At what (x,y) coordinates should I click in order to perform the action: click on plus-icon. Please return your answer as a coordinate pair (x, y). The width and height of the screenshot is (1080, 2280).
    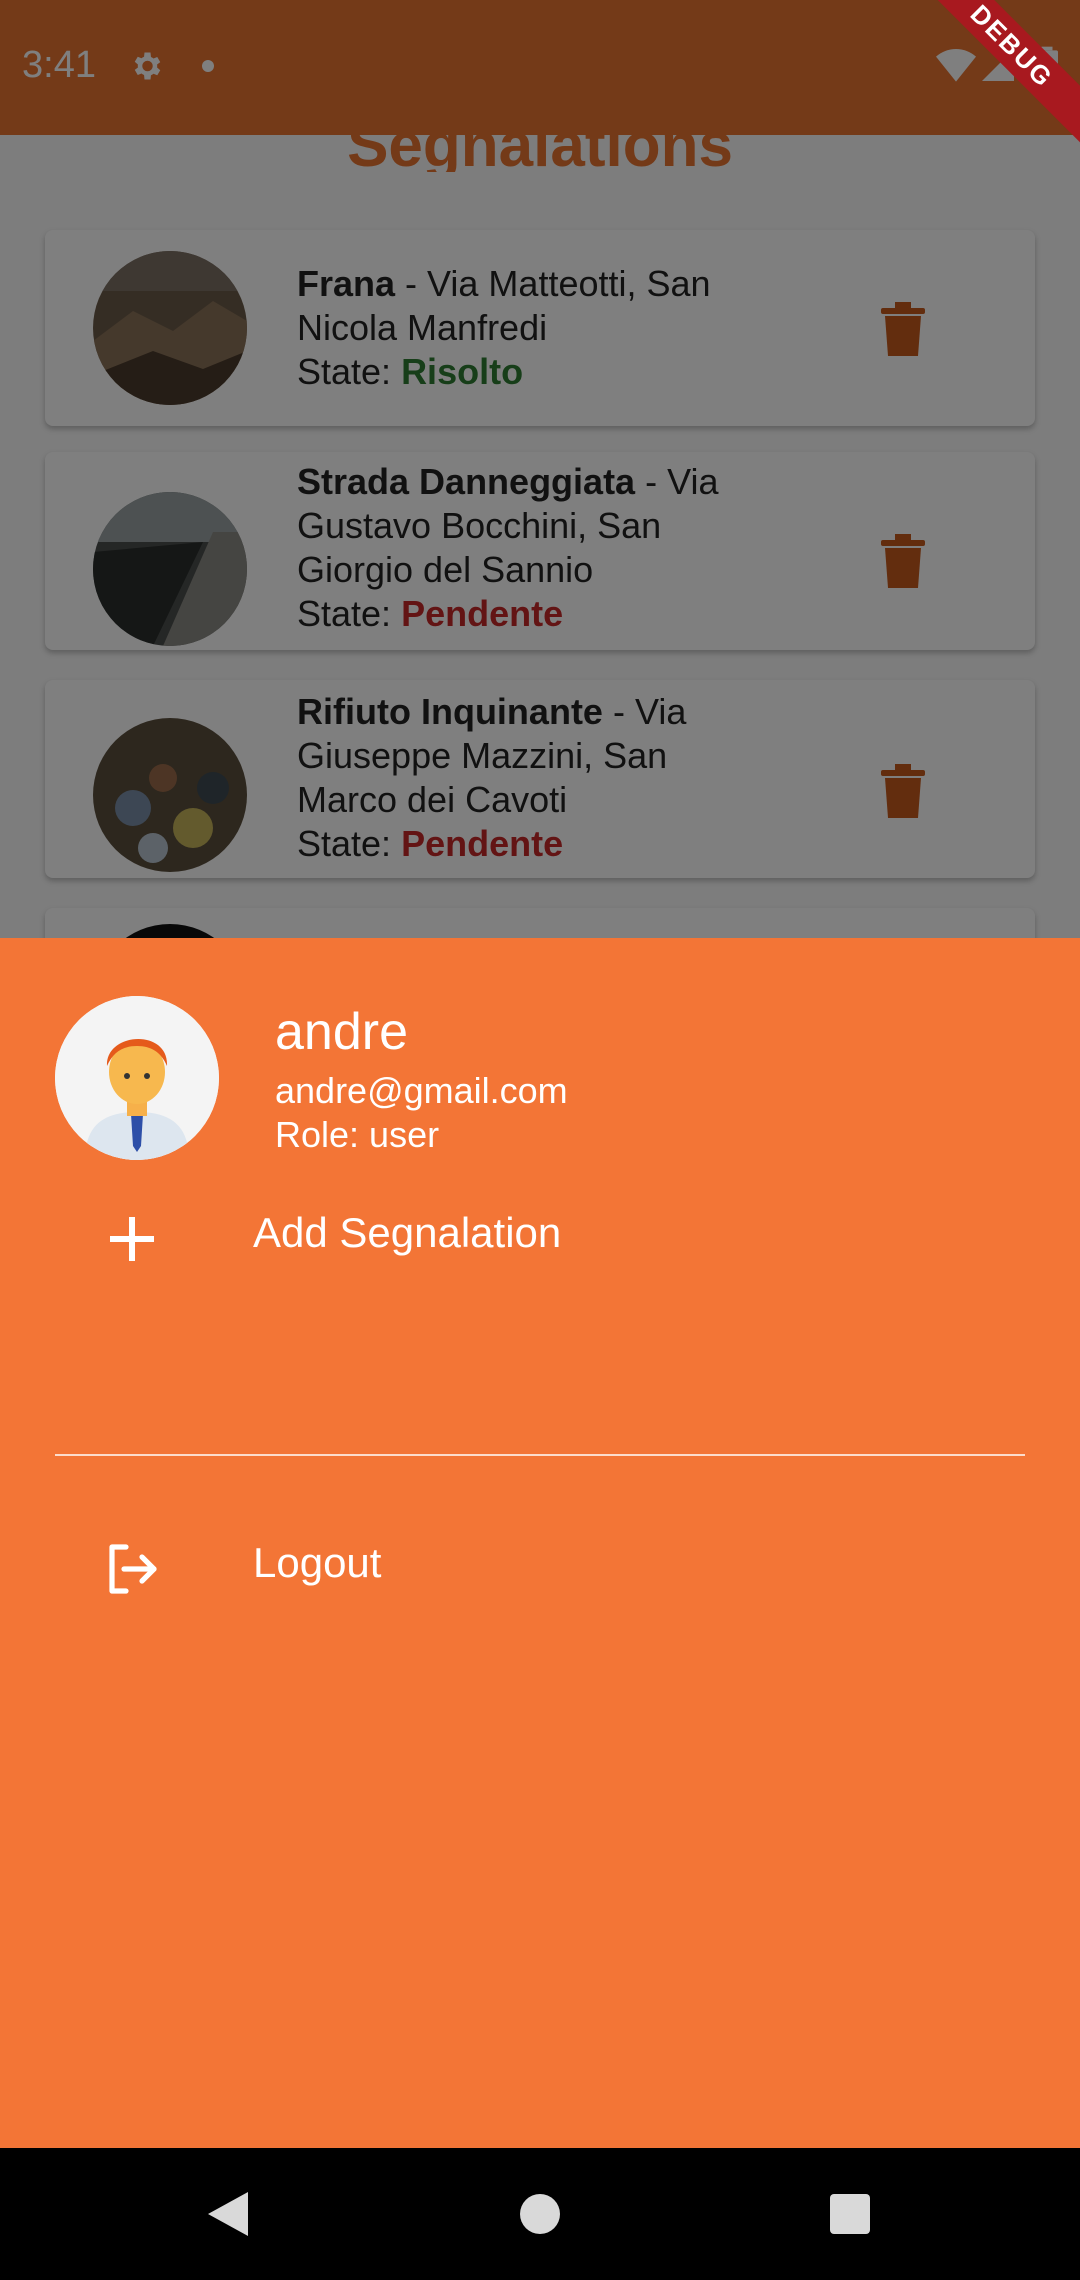
    Looking at the image, I should click on (132, 1239).